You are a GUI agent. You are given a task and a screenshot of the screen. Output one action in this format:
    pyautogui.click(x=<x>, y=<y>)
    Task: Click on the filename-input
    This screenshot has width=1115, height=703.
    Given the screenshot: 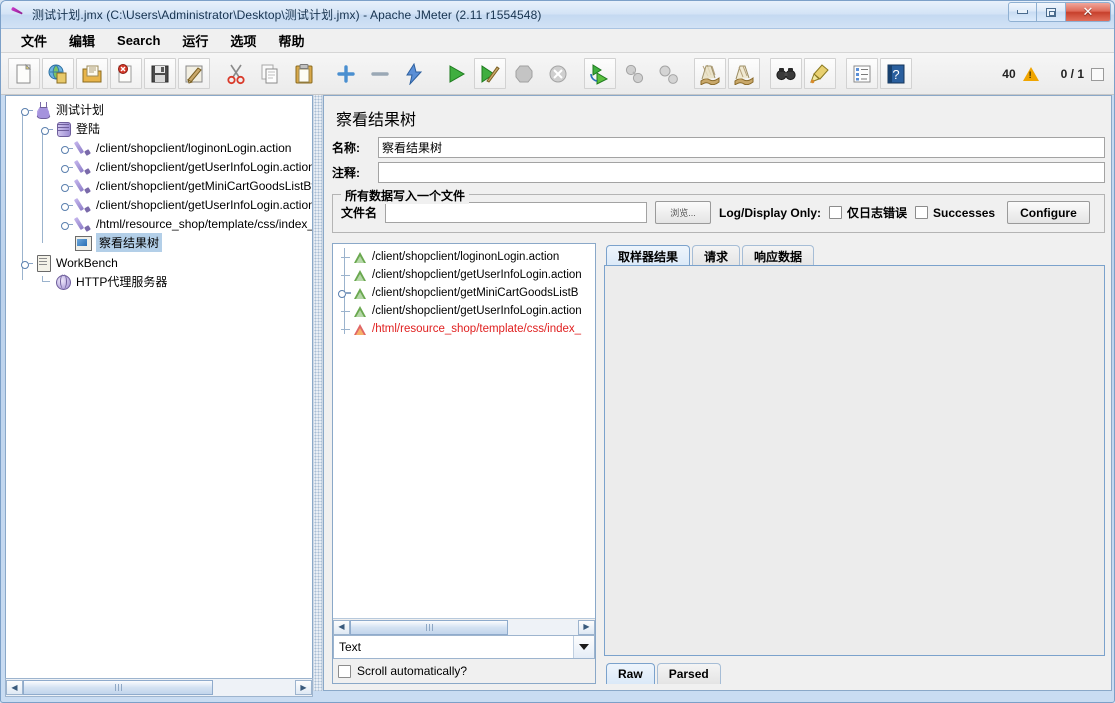 What is the action you would take?
    pyautogui.click(x=516, y=212)
    